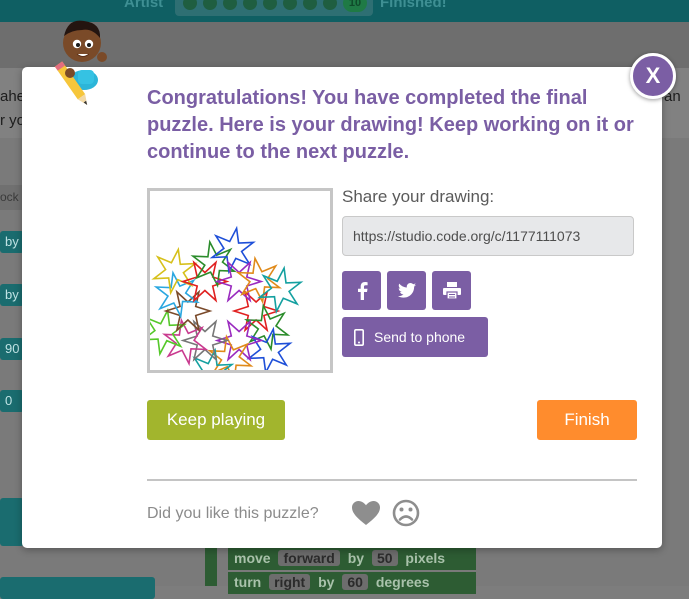 The width and height of the screenshot is (689, 599). What do you see at coordinates (488, 236) in the screenshot?
I see `share-url-field` at bounding box center [488, 236].